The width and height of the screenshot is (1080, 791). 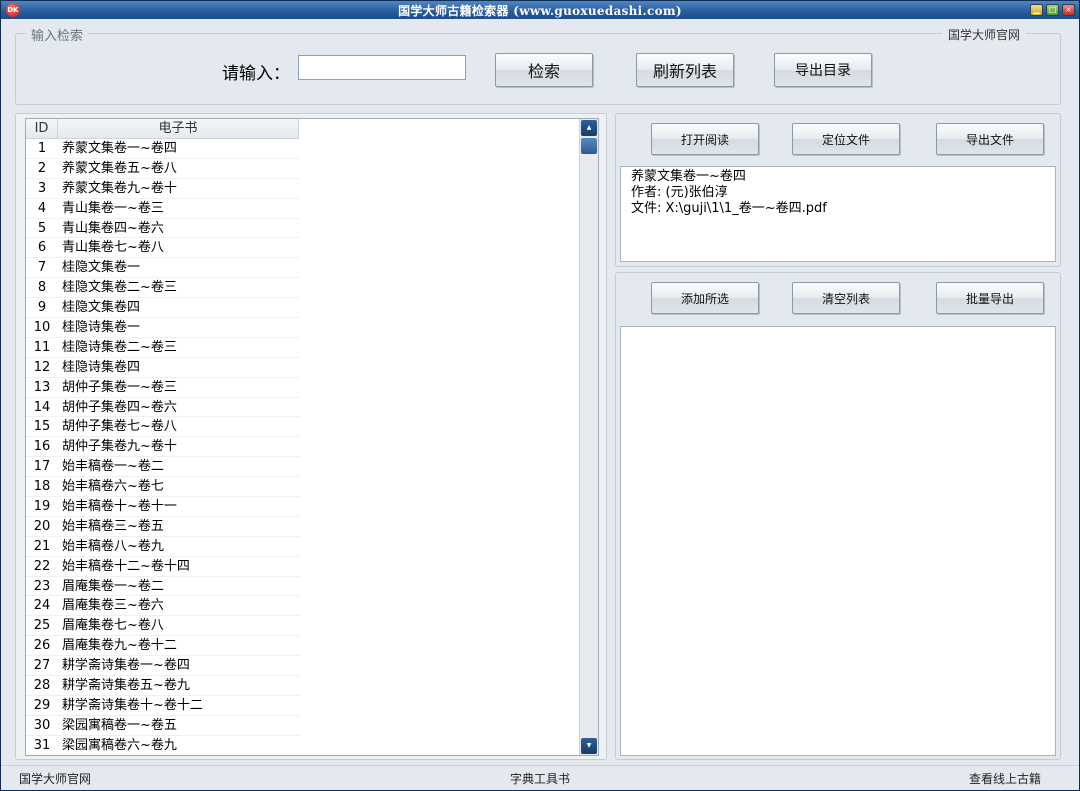 I want to click on table-row: 4 青山集卷一~卷三, so click(x=163, y=209).